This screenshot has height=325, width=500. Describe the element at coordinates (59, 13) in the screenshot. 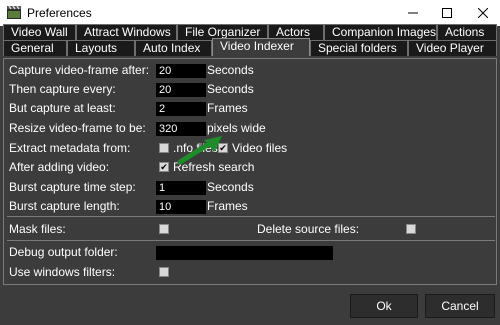

I see `window-title: Preferences` at that location.